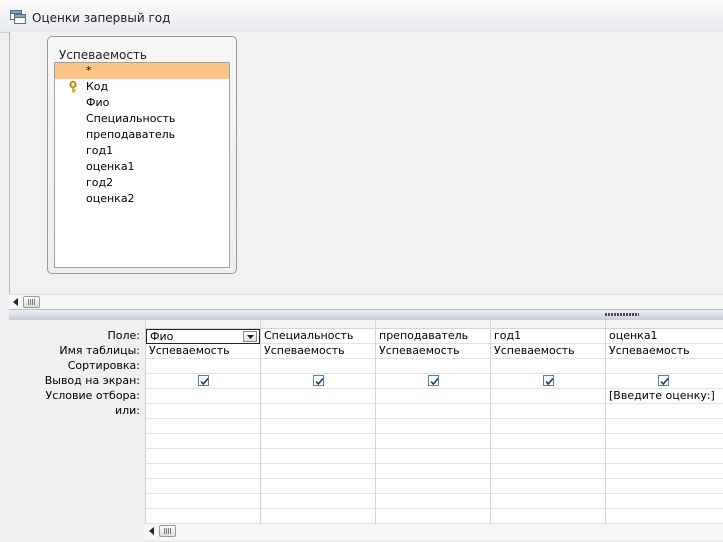 This screenshot has width=723, height=542. Describe the element at coordinates (142, 87) in the screenshot. I see `field-item-kod: Код` at that location.